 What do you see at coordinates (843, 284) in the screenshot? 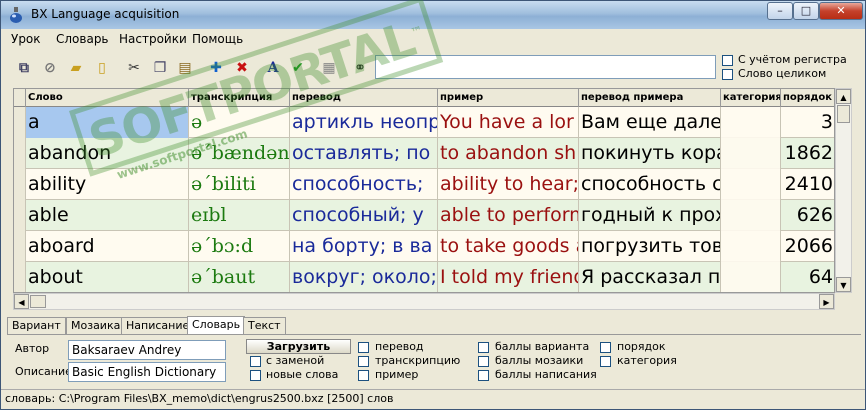
I see `scroll-down-icon: ▼` at bounding box center [843, 284].